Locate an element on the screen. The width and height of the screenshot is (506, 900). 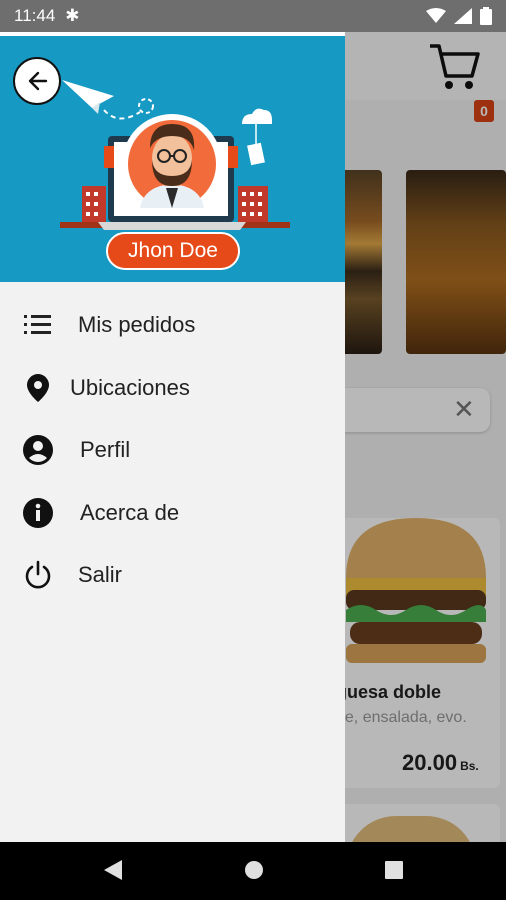
menu-item-perfil: Perfil is located at coordinates (172, 450).